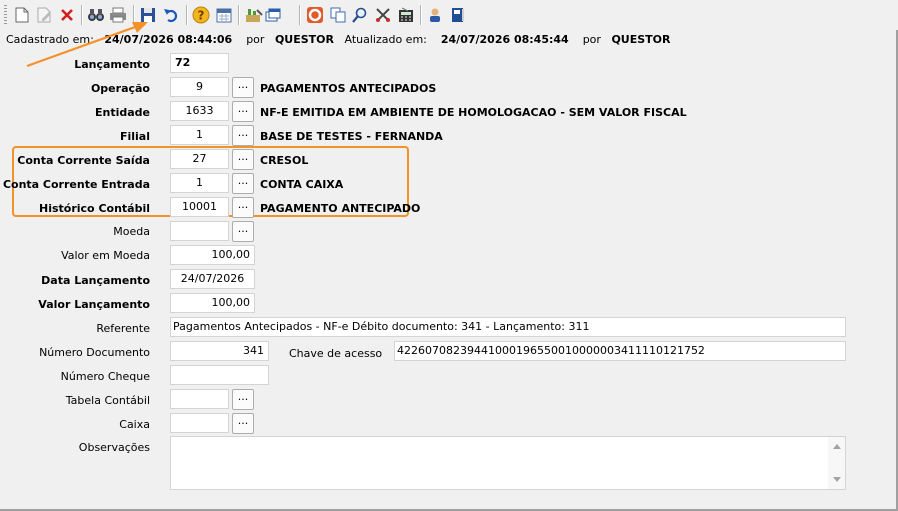 The image size is (898, 511). I want to click on calendar-icon, so click(224, 15).